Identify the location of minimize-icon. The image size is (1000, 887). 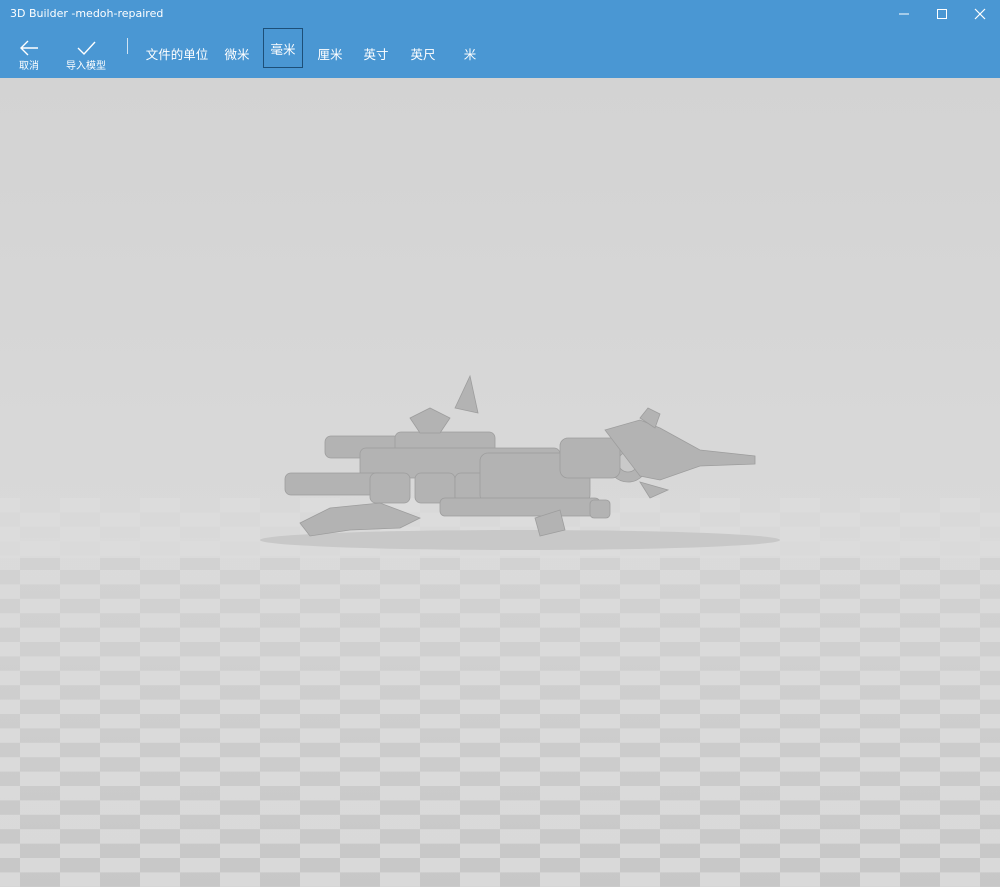
(904, 14).